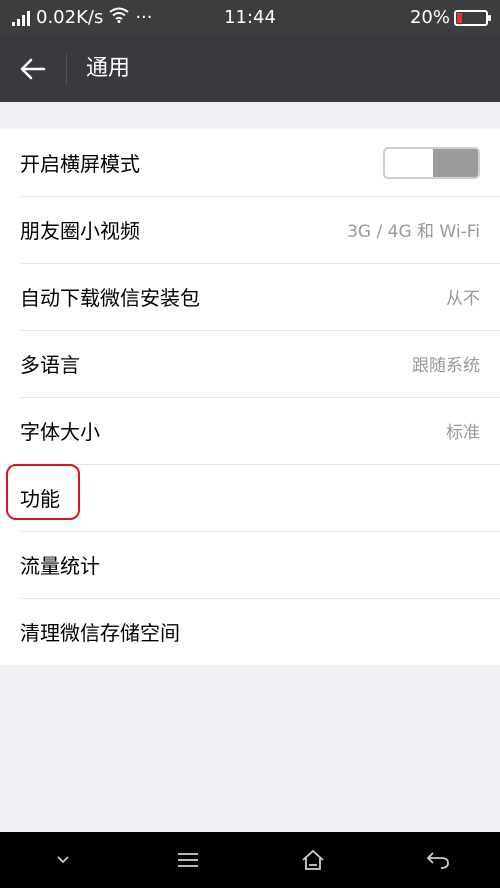 Image resolution: width=500 pixels, height=888 pixels. I want to click on header-divider, so click(66, 69).